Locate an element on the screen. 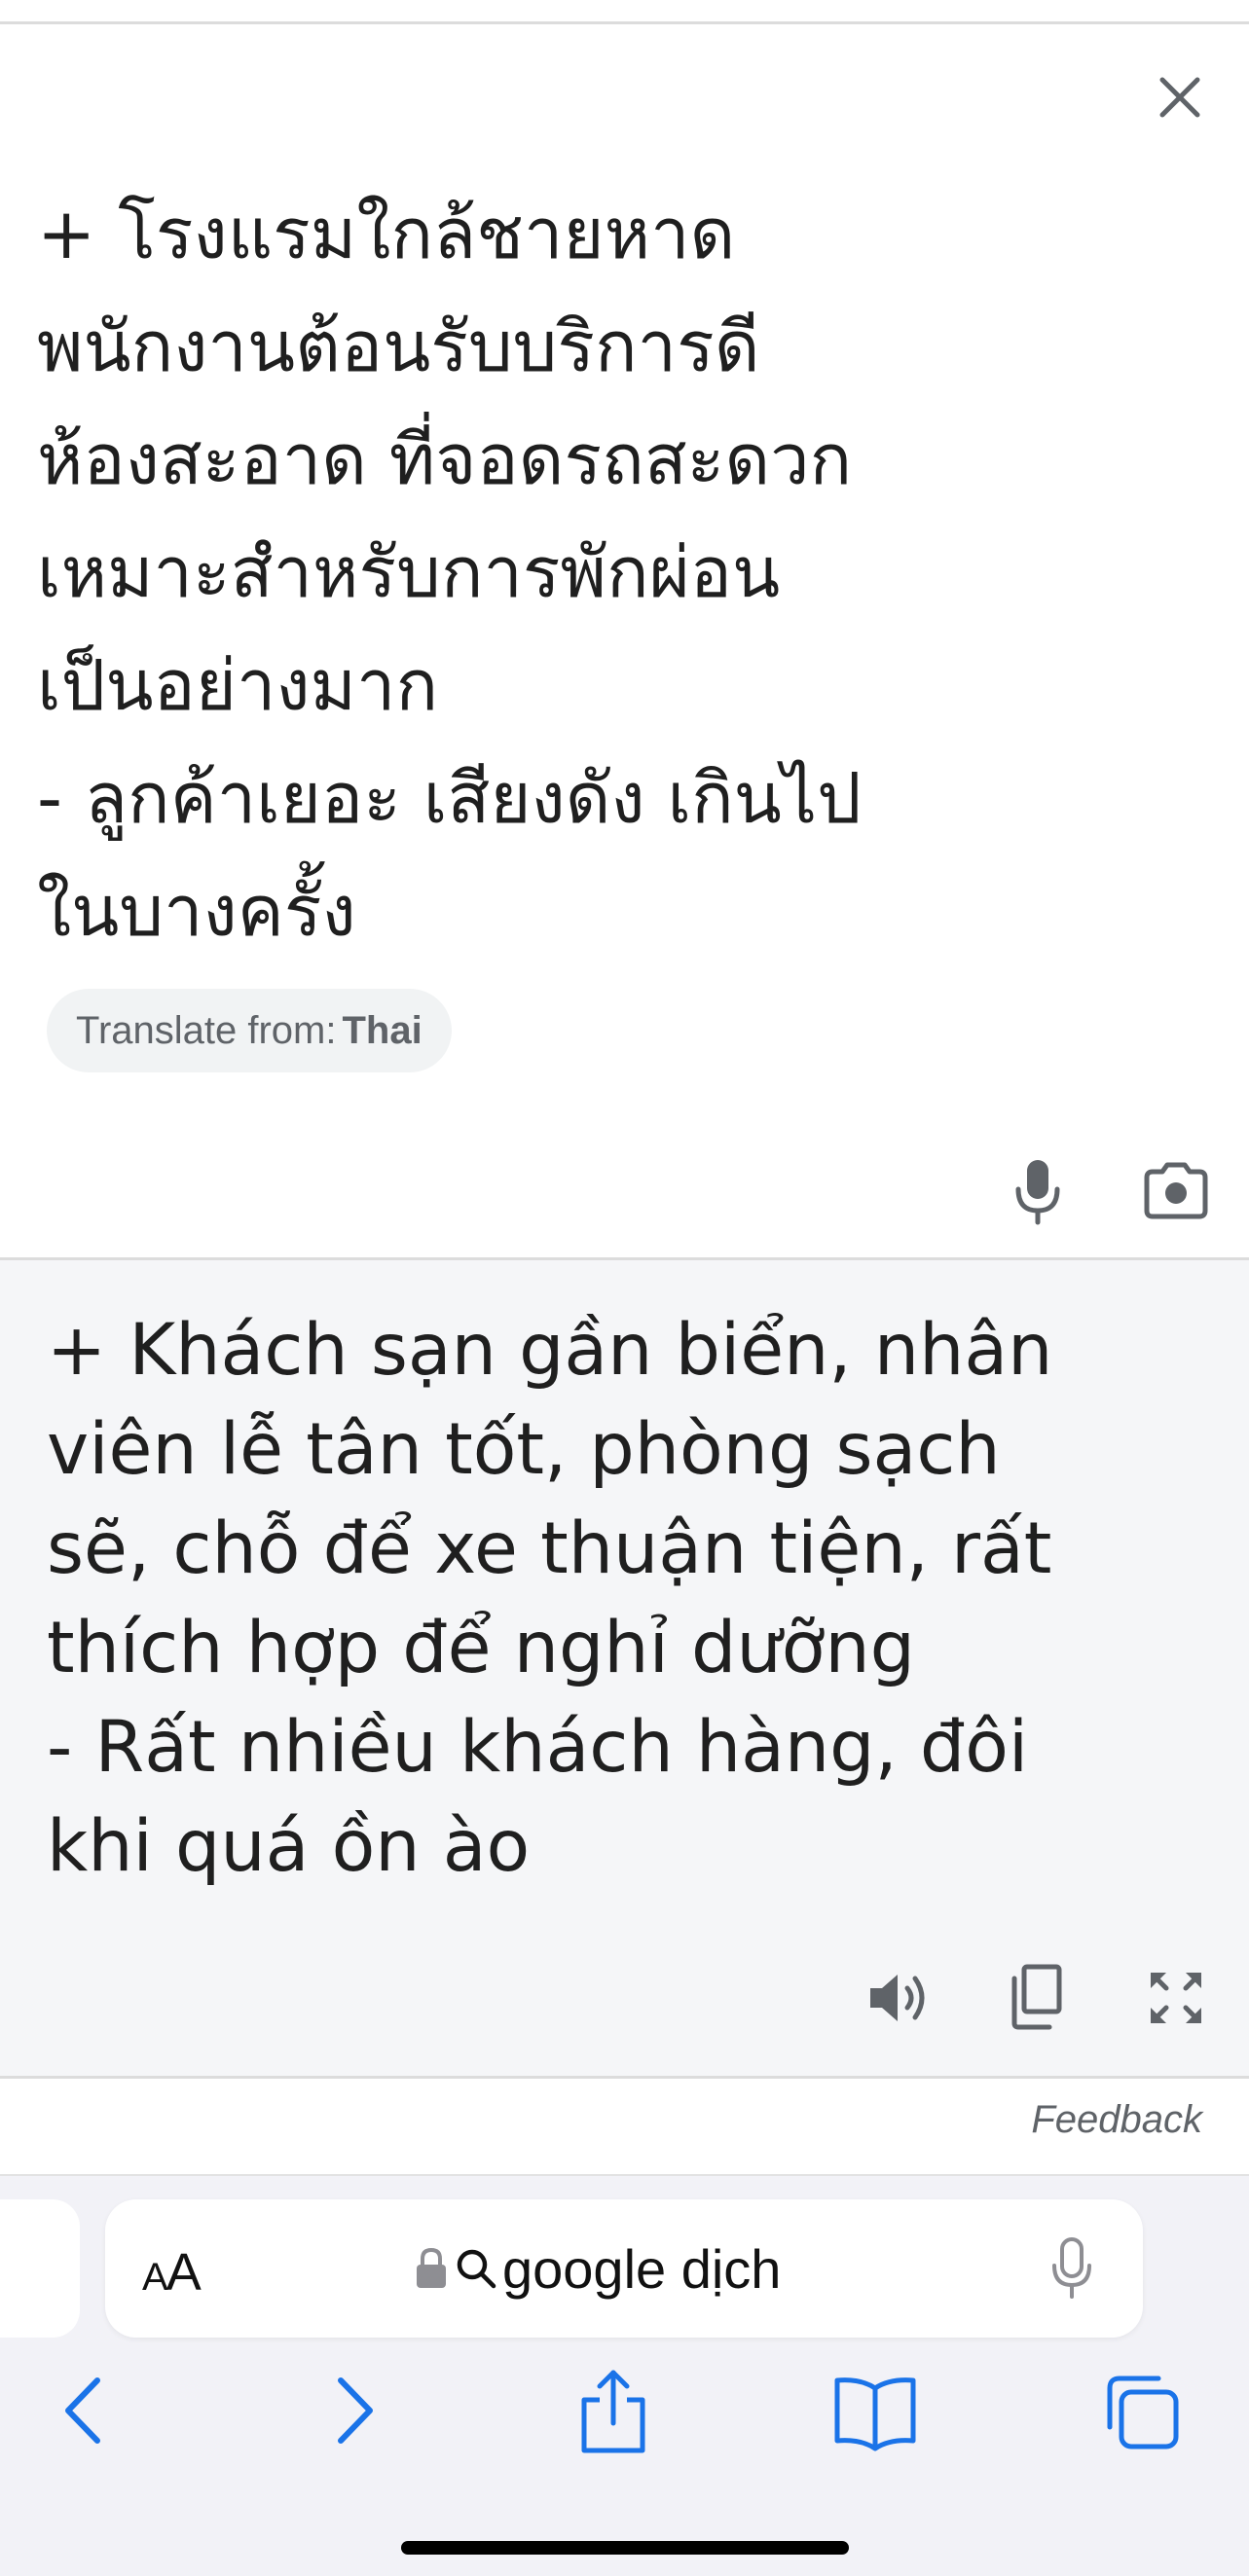 This screenshot has height=2576, width=1249. back-button is located at coordinates (84, 2410).